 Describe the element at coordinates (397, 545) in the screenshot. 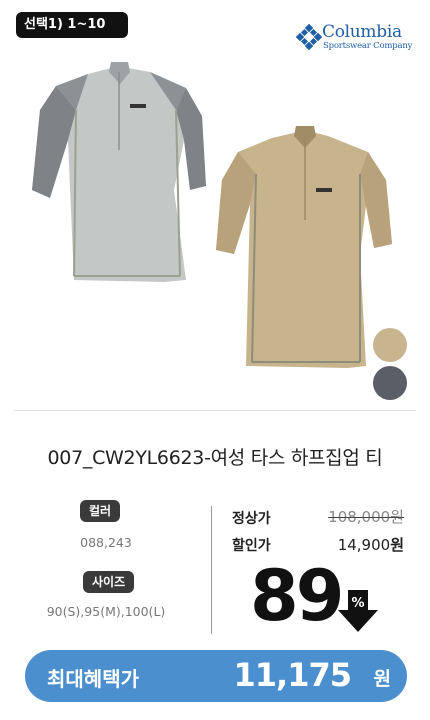

I see `sale-price-unit: 원` at that location.